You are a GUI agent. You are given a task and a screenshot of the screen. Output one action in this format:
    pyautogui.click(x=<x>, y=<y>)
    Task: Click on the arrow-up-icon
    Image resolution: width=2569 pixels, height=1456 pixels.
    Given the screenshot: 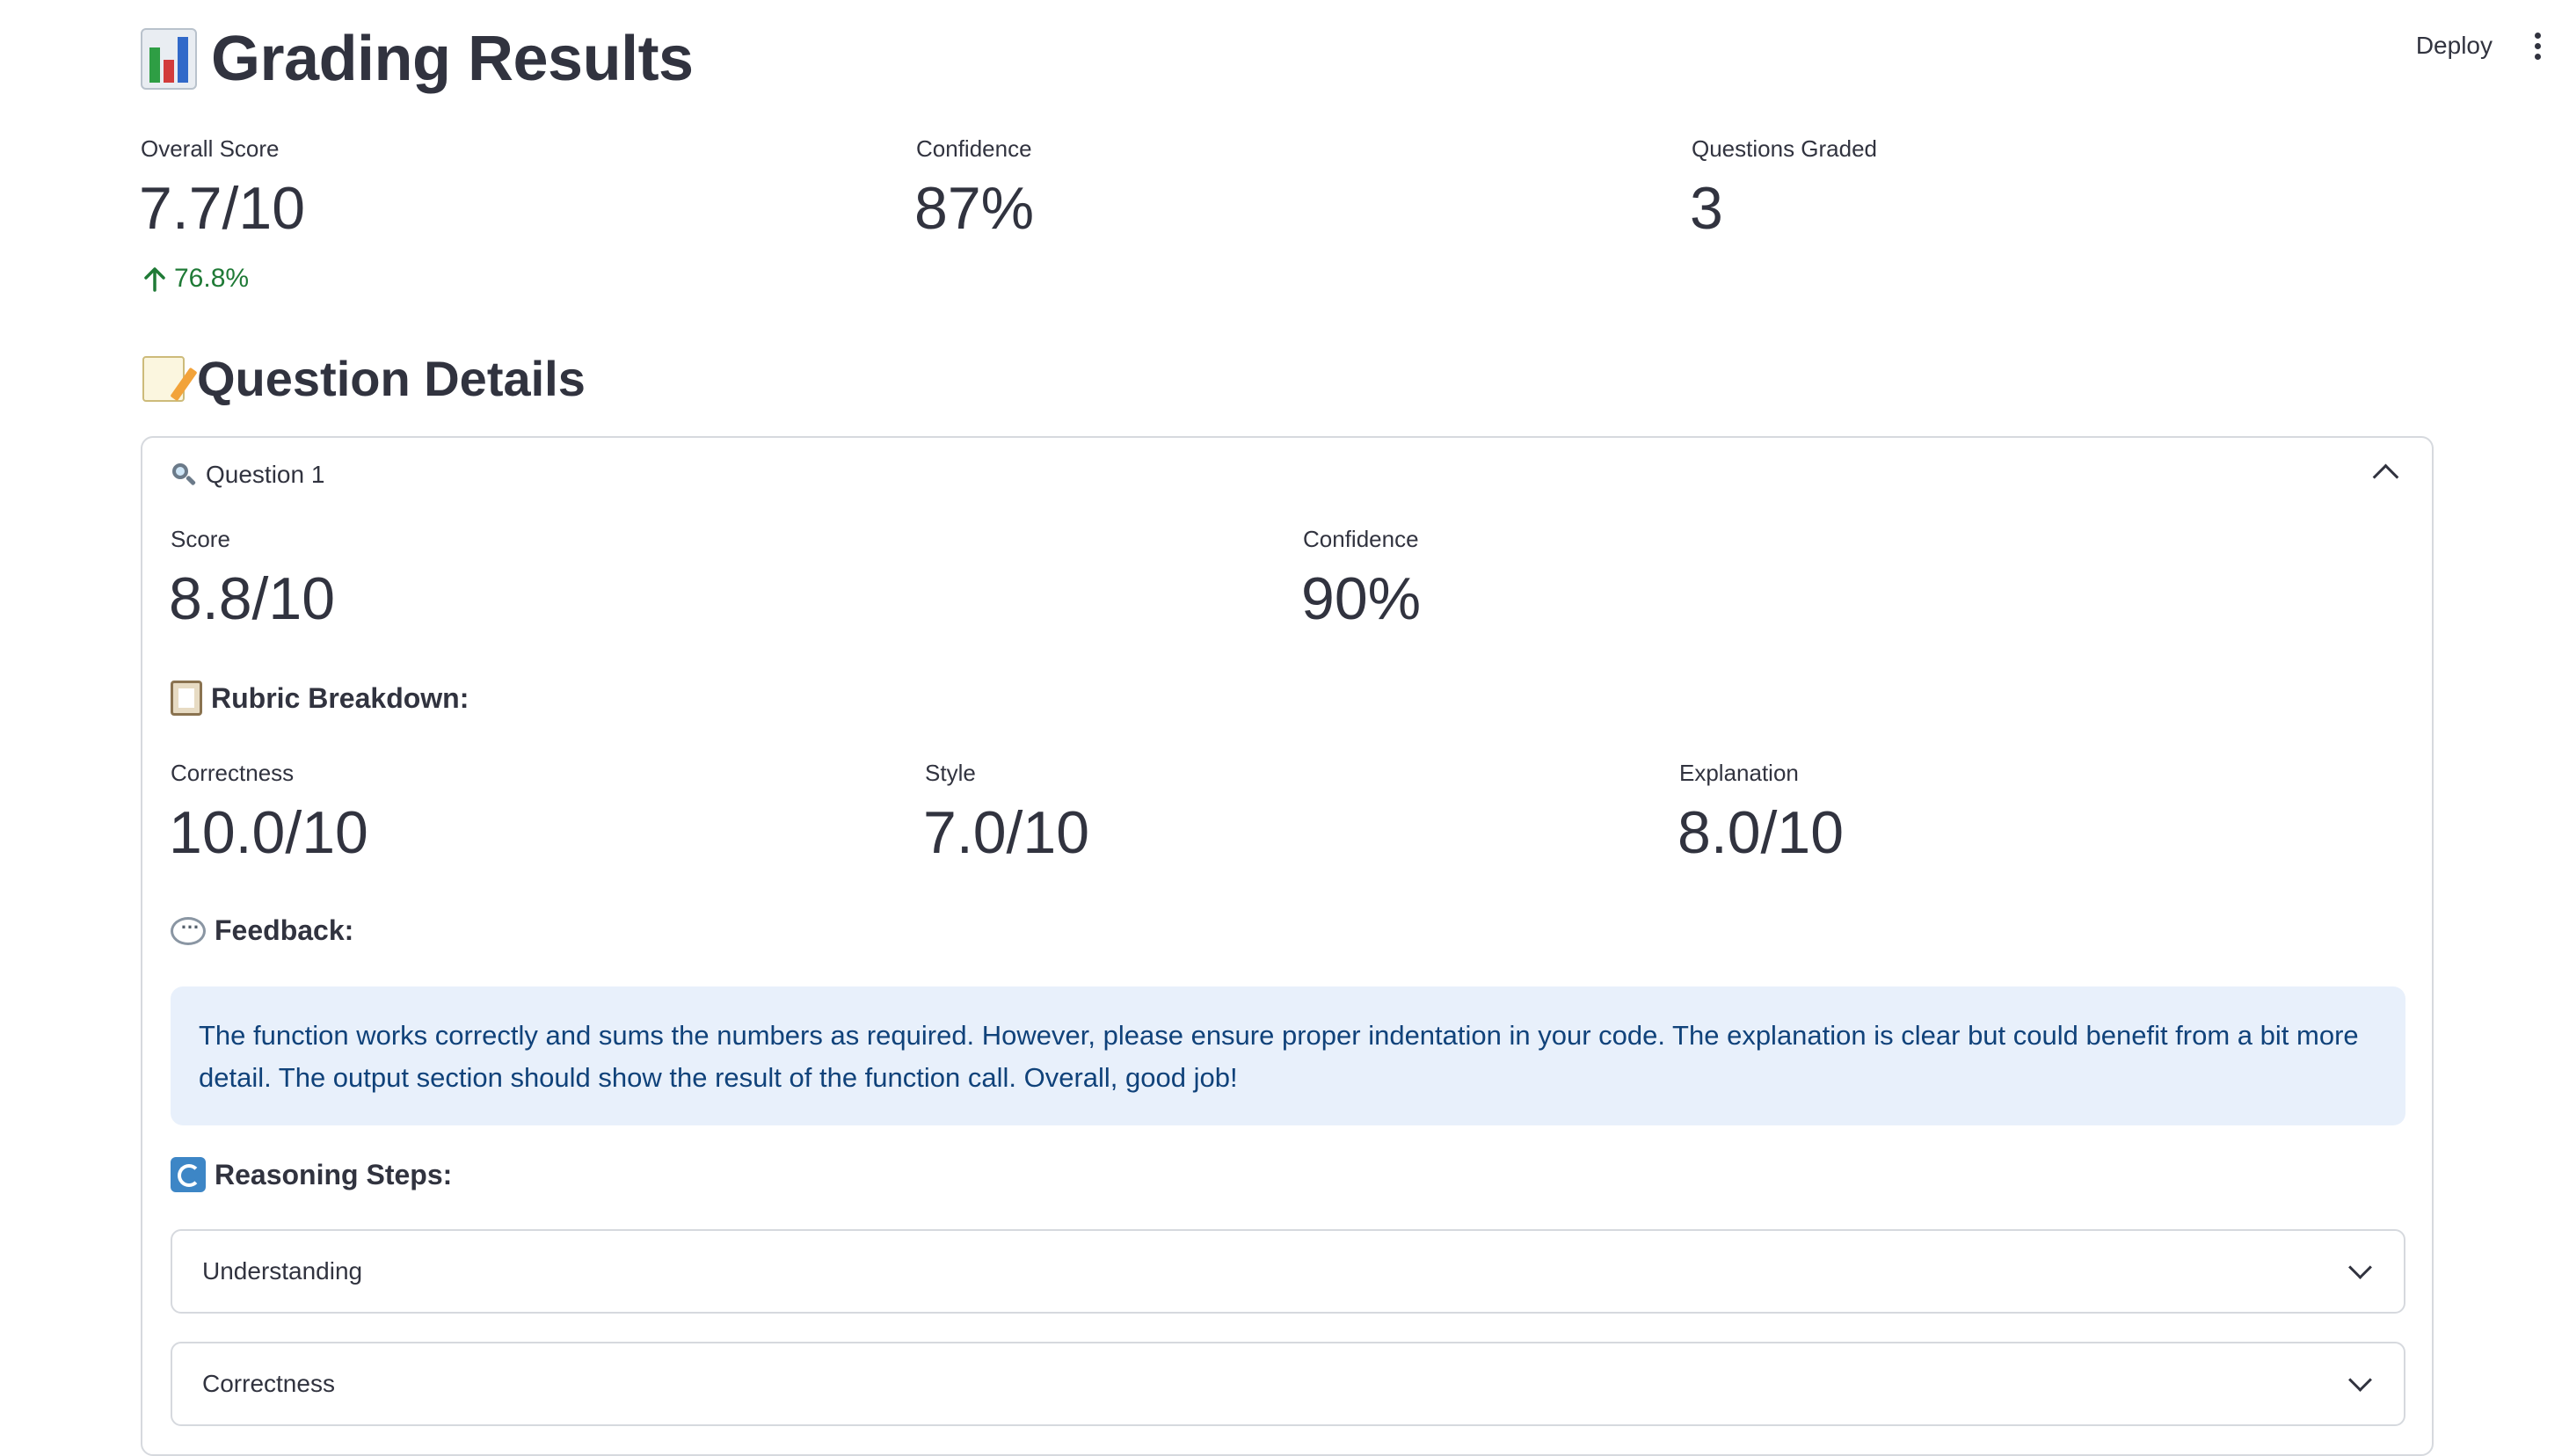 What is the action you would take?
    pyautogui.click(x=155, y=279)
    